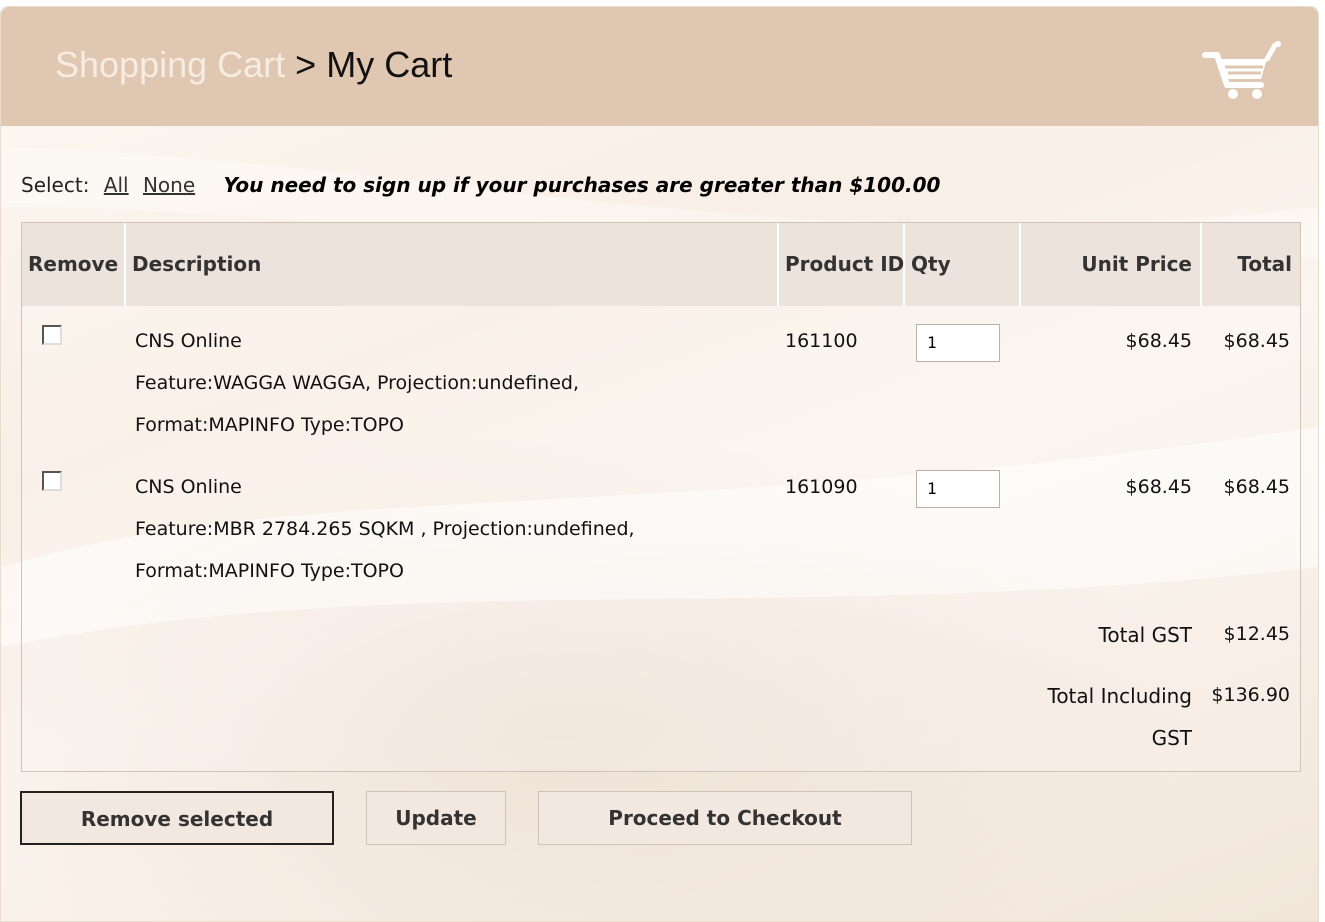  I want to click on product-id: 161090, so click(821, 487).